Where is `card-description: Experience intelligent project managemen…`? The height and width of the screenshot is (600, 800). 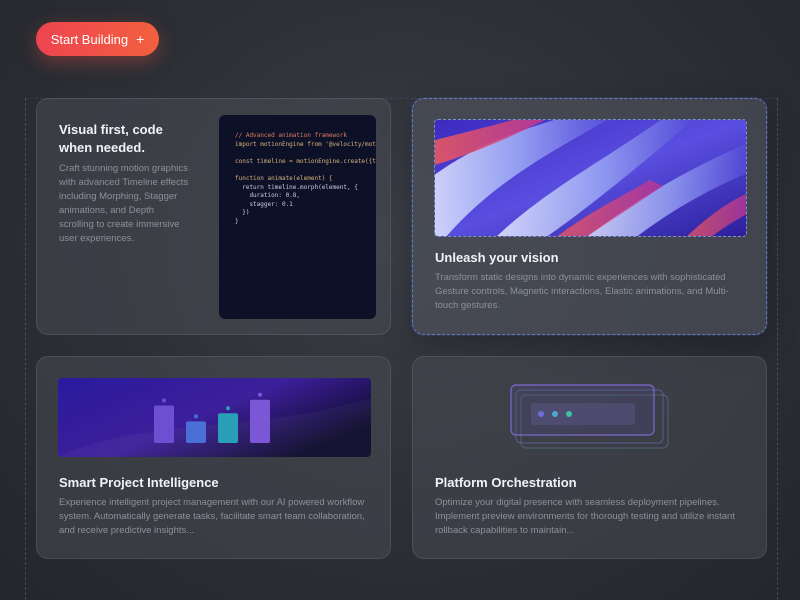 card-description: Experience intelligent project managemen… is located at coordinates (212, 516).